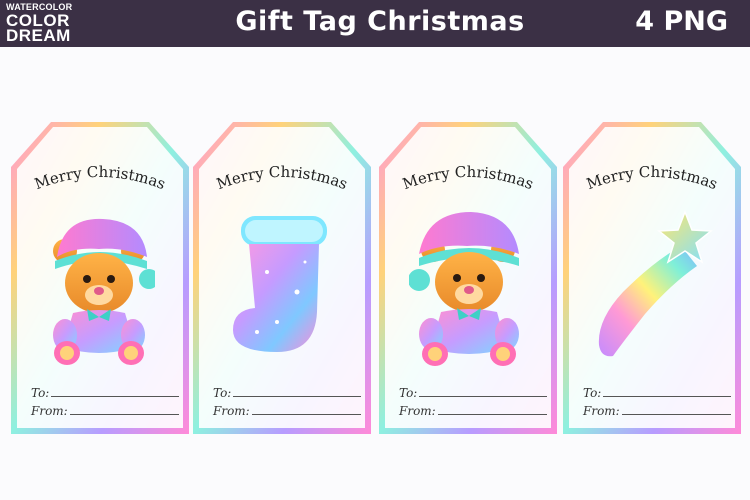 Image resolution: width=750 pixels, height=500 pixels. I want to click on brand-logo: WATERCOLOR COLOR DREAM, so click(41, 24).